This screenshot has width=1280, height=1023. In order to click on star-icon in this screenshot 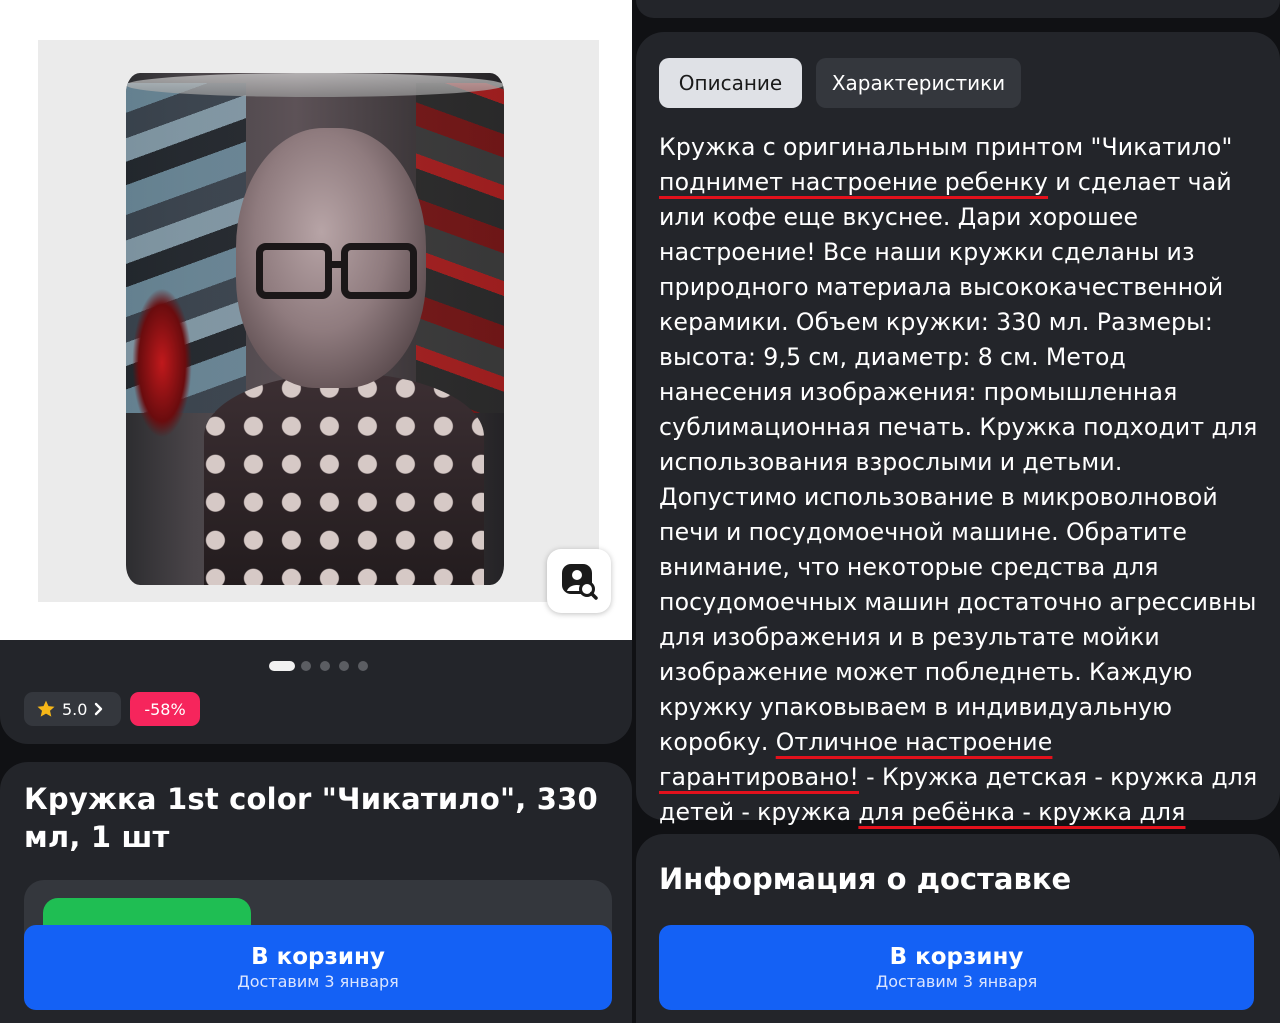, I will do `click(46, 708)`.